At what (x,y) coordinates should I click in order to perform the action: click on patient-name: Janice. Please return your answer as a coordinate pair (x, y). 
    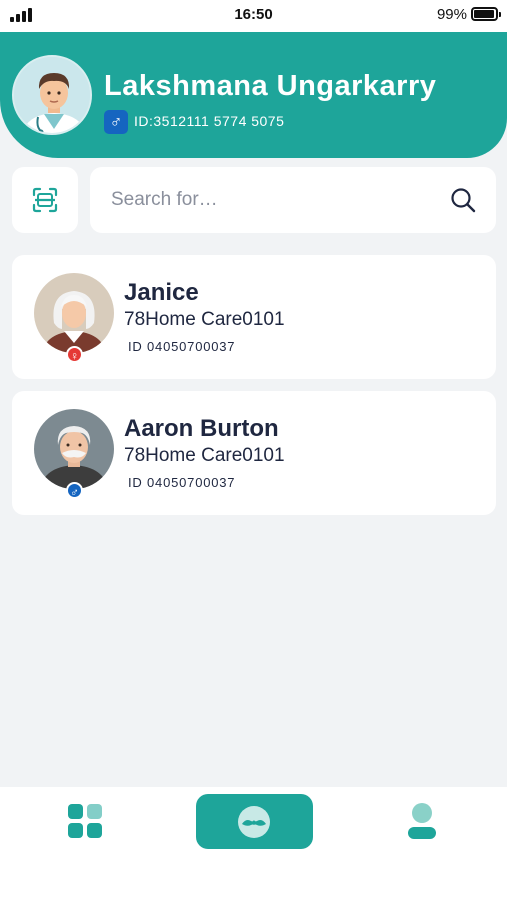
    Looking at the image, I should click on (161, 292).